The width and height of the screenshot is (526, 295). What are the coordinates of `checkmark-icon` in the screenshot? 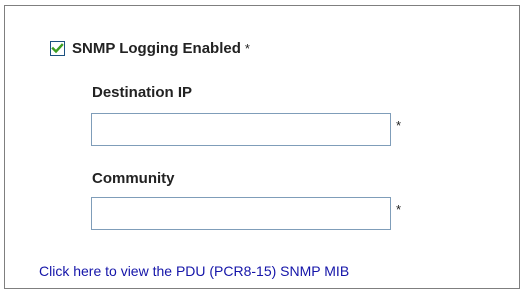 It's located at (57, 48).